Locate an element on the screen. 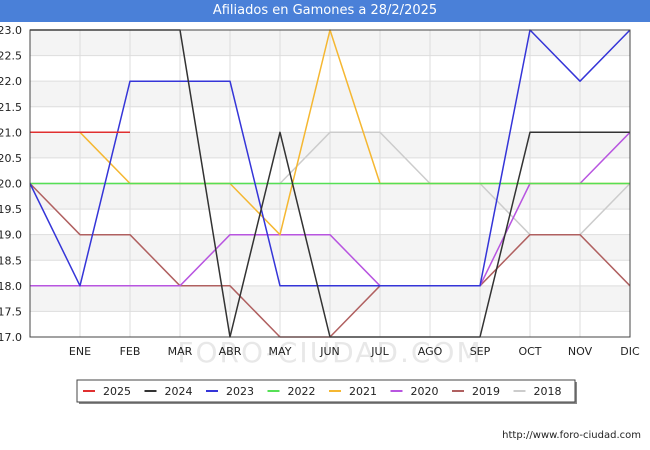 Image resolution: width=650 pixels, height=450 pixels. x-tick-label: JUL is located at coordinates (379, 351).